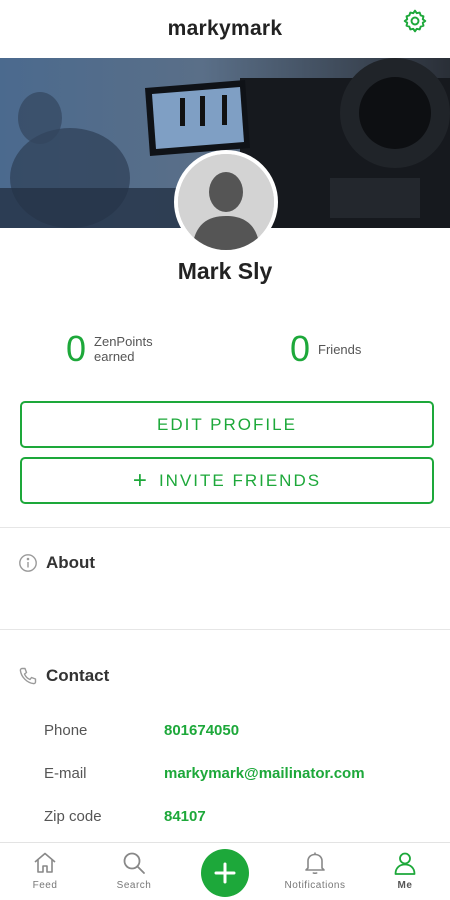  I want to click on bottom-nav: Feed Search Notifications Me, so click(225, 871).